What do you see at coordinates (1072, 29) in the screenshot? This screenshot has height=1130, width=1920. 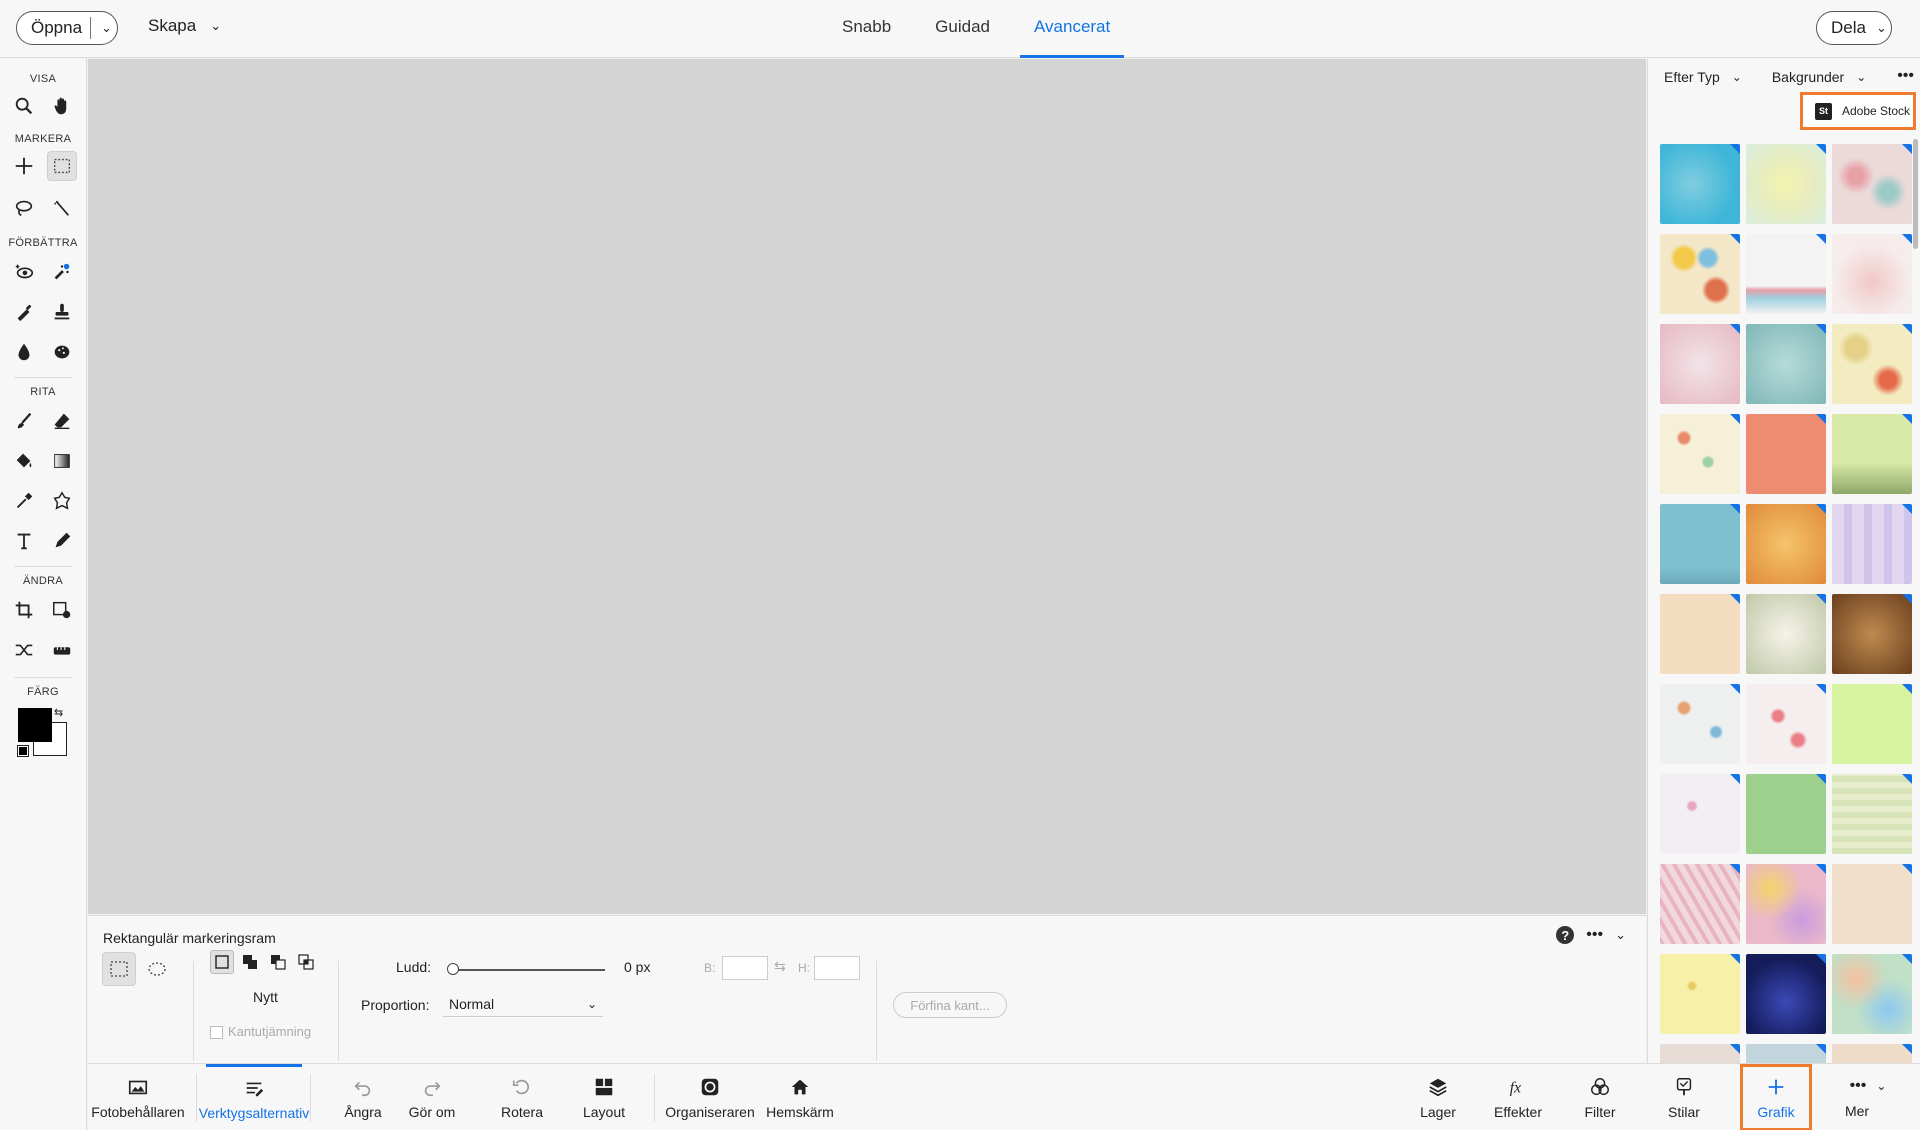 I see `tab-expert: Avancerat` at bounding box center [1072, 29].